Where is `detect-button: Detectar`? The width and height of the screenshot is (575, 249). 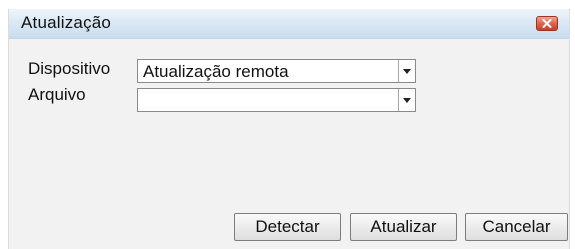 detect-button: Detectar is located at coordinates (287, 227).